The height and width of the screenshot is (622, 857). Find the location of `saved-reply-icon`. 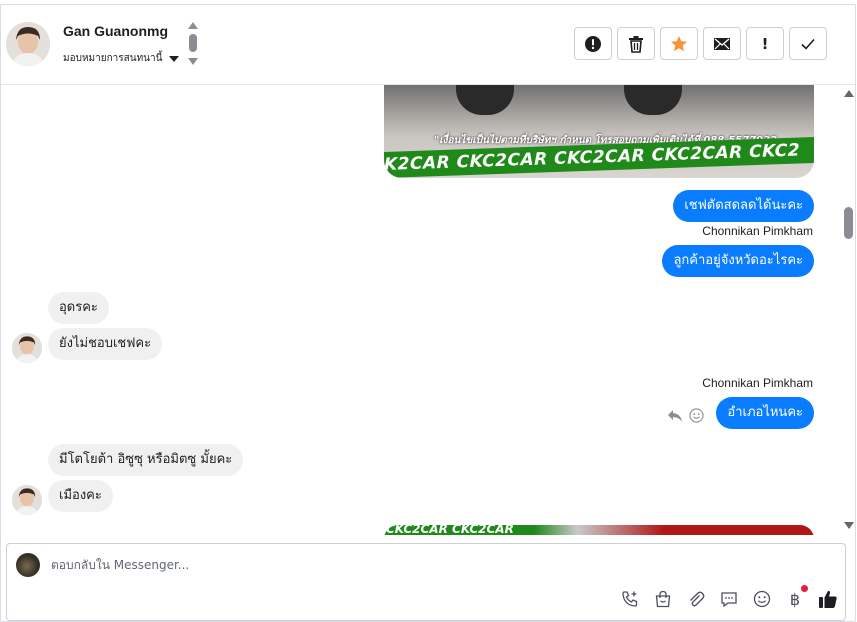

saved-reply-icon is located at coordinates (729, 600).